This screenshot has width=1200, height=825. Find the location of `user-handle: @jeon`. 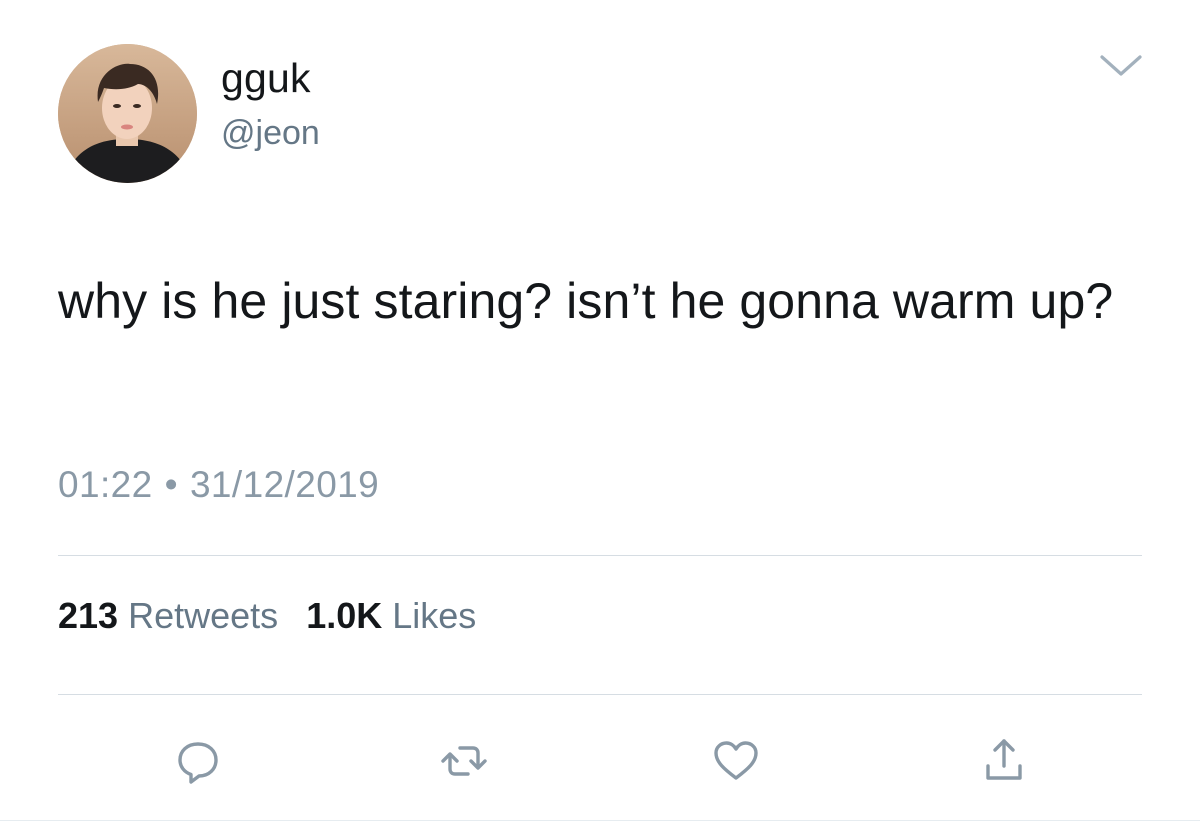

user-handle: @jeon is located at coordinates (270, 133).